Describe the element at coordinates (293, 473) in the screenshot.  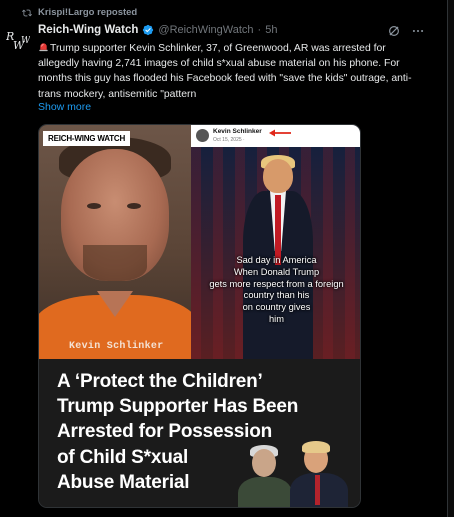
I see `inset-photo` at that location.